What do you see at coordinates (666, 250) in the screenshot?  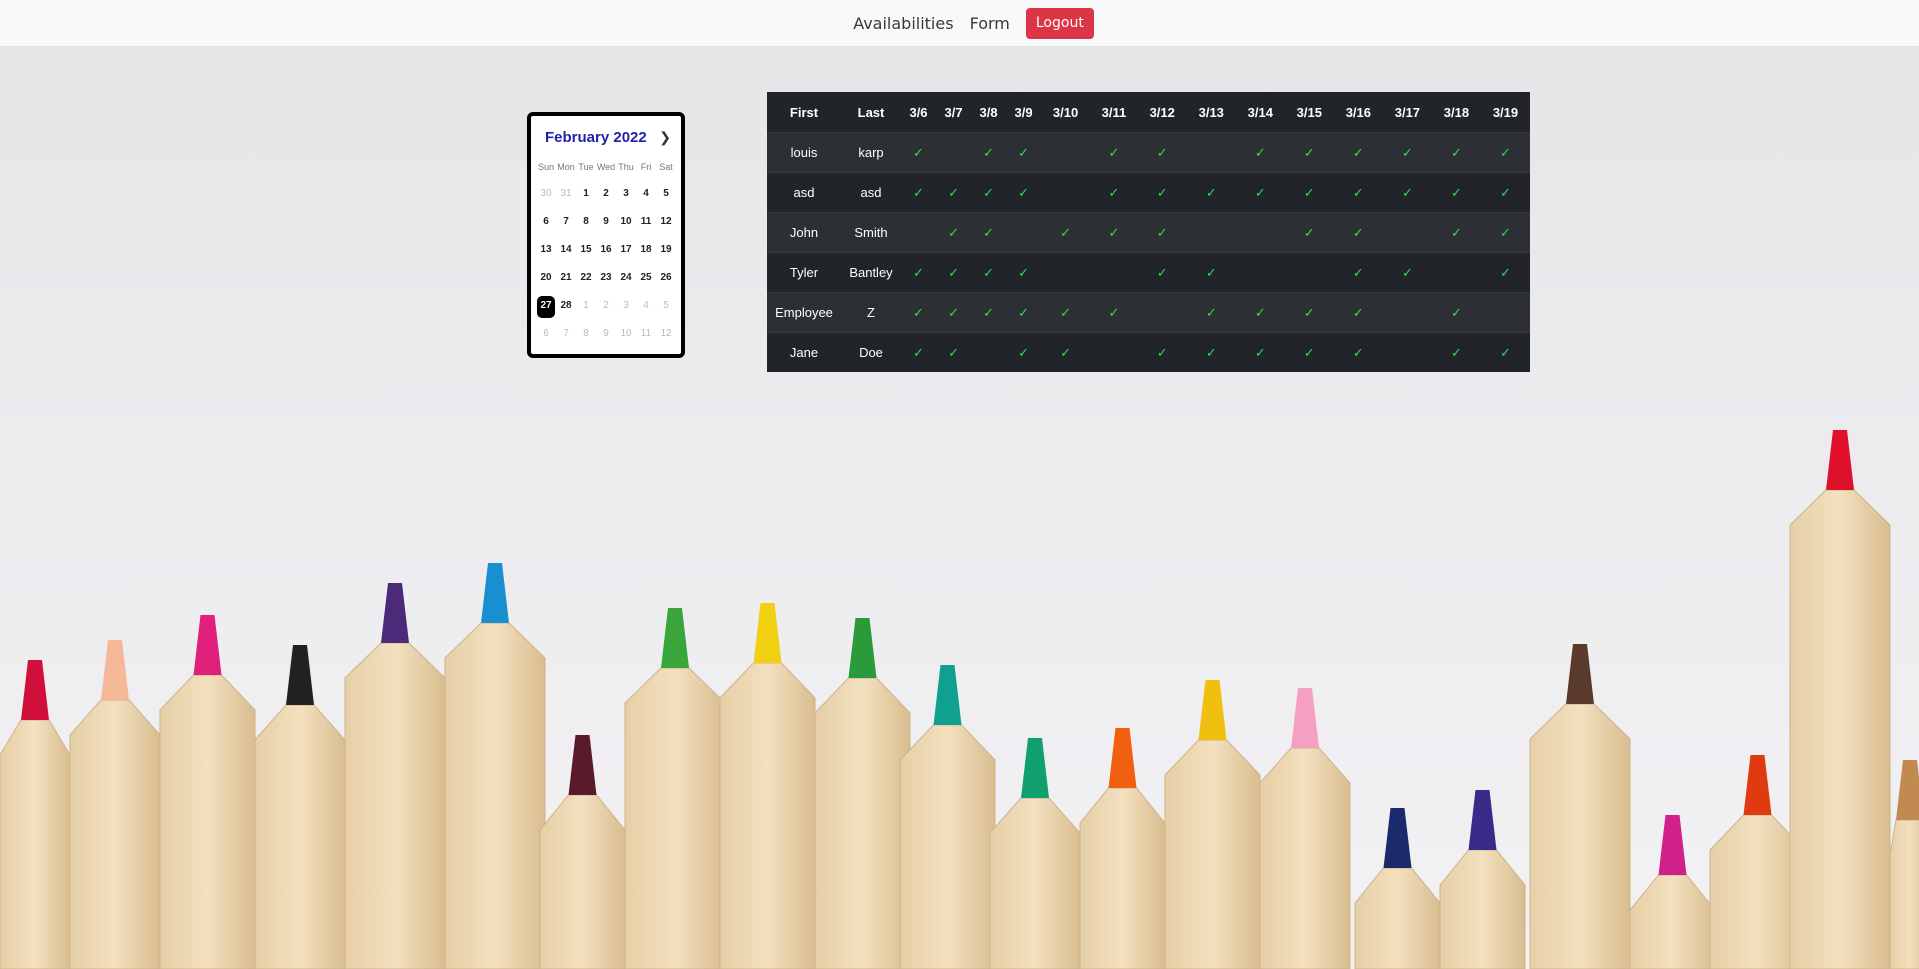 I see `calendar-day: 19` at bounding box center [666, 250].